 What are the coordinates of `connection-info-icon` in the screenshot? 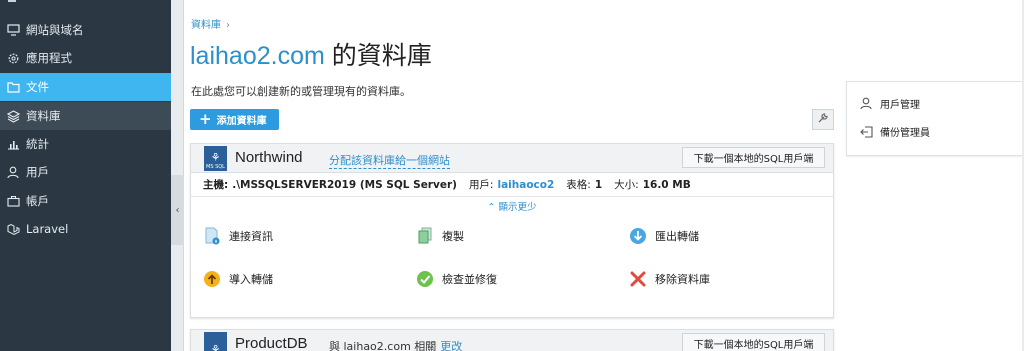 It's located at (212, 236).